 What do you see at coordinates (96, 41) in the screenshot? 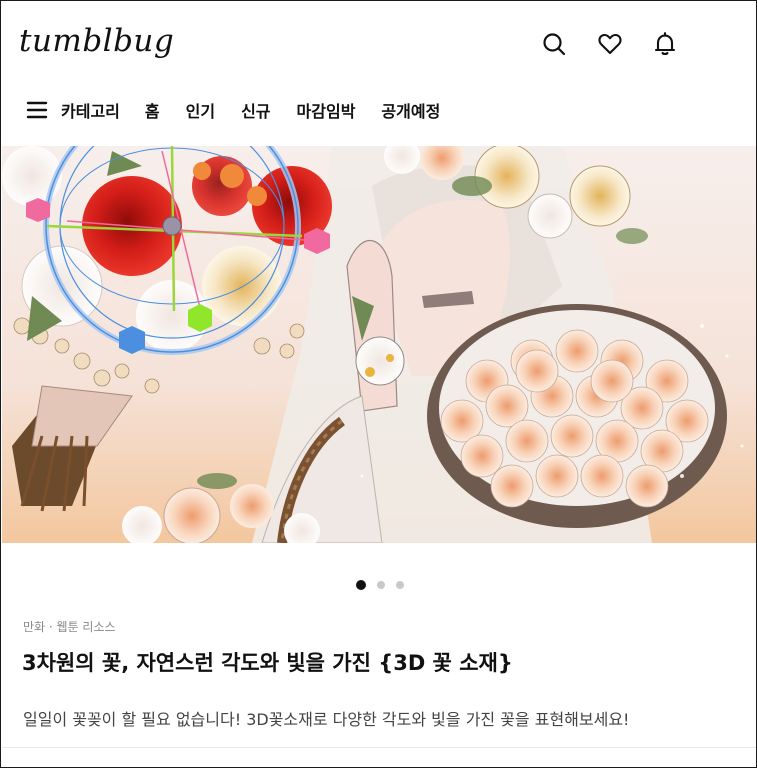
I see `site-logo: tumblbug` at bounding box center [96, 41].